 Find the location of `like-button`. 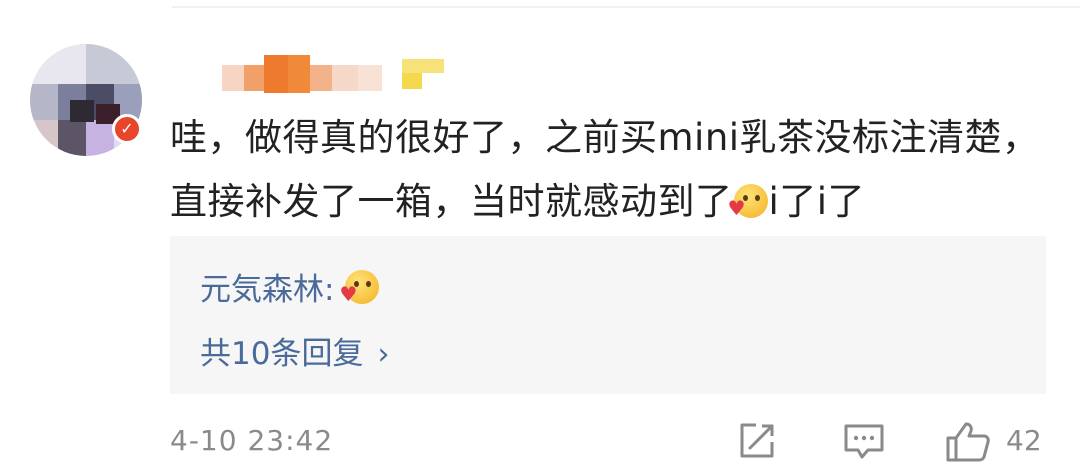

like-button is located at coordinates (968, 444).